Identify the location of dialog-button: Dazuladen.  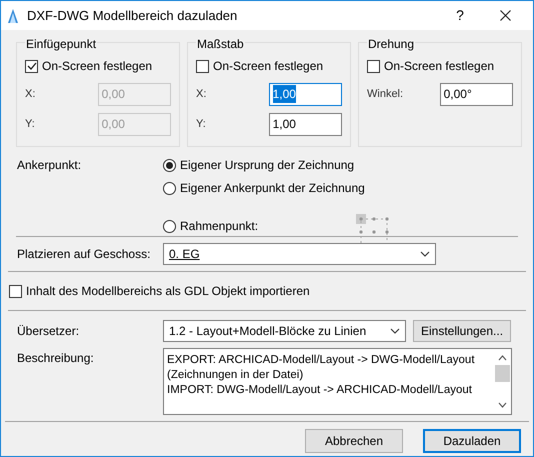
(472, 441).